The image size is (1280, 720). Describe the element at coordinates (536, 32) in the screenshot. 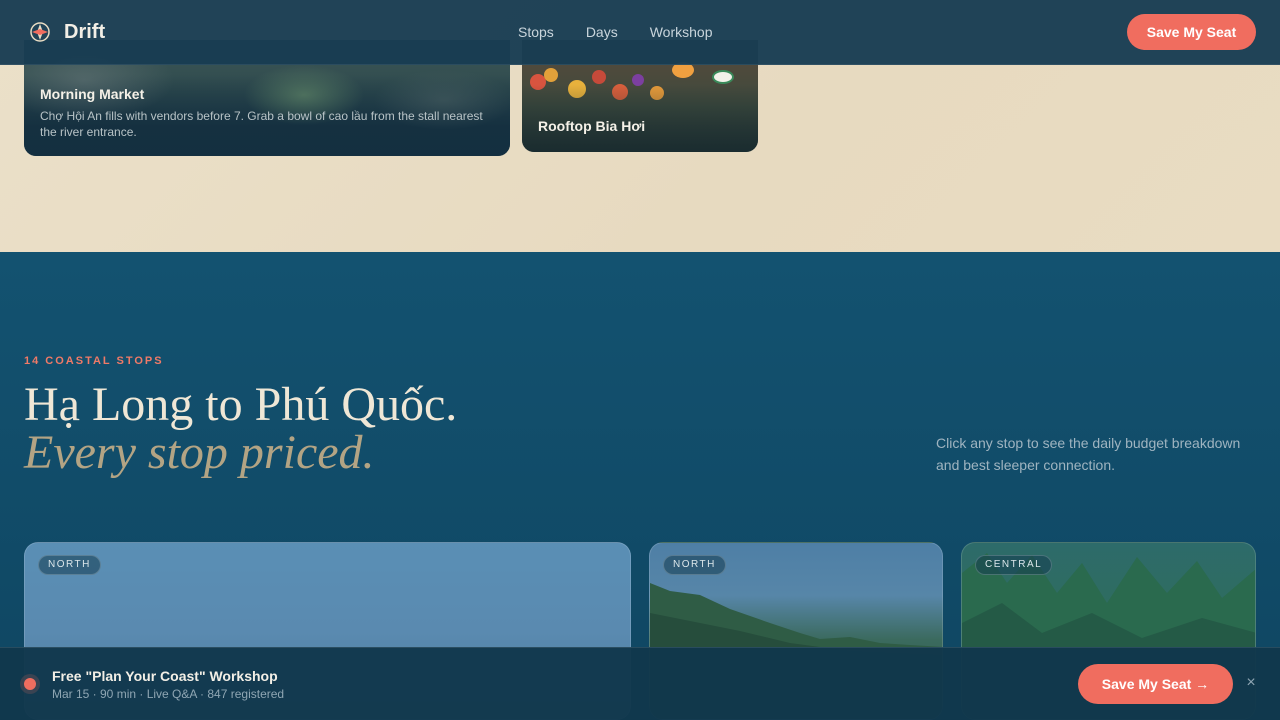

I see `nav-link-stops: Stops` at that location.